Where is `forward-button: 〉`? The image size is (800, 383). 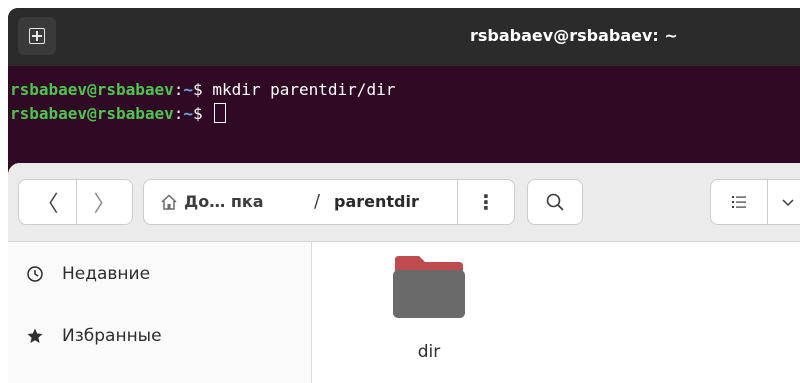 forward-button: 〉 is located at coordinates (104, 202).